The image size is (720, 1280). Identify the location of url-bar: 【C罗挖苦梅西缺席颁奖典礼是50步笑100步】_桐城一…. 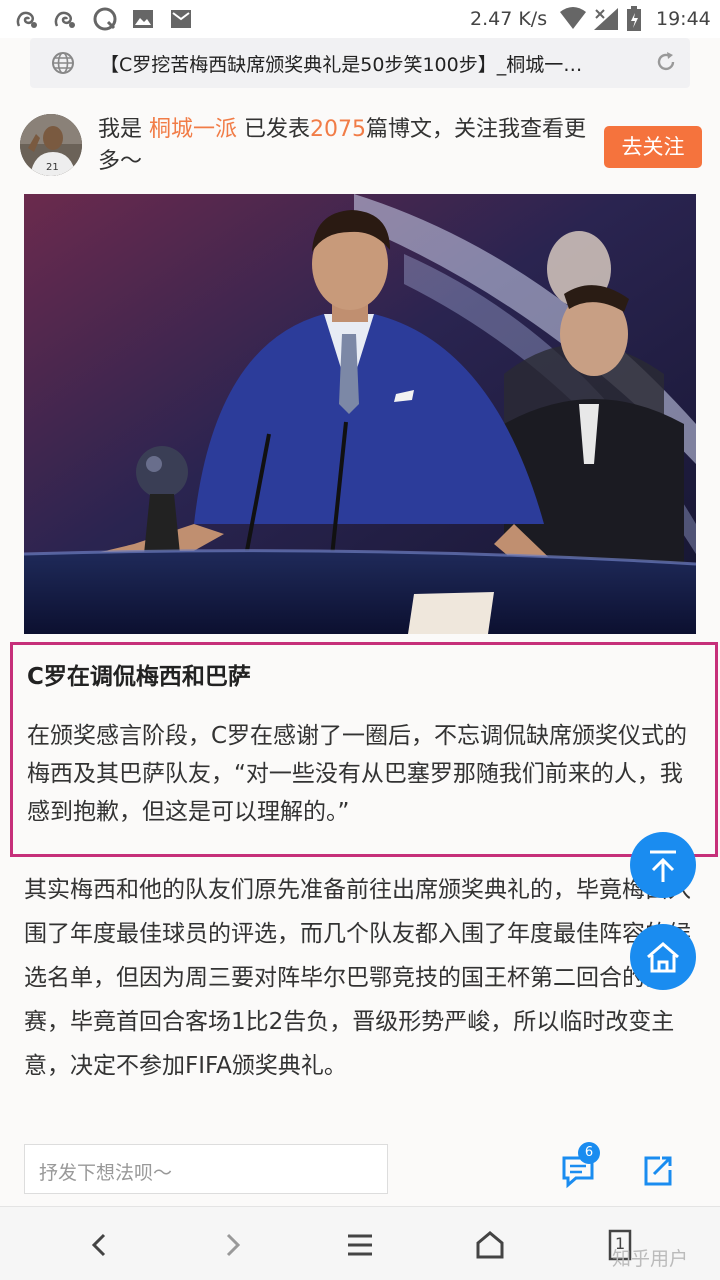
(360, 63).